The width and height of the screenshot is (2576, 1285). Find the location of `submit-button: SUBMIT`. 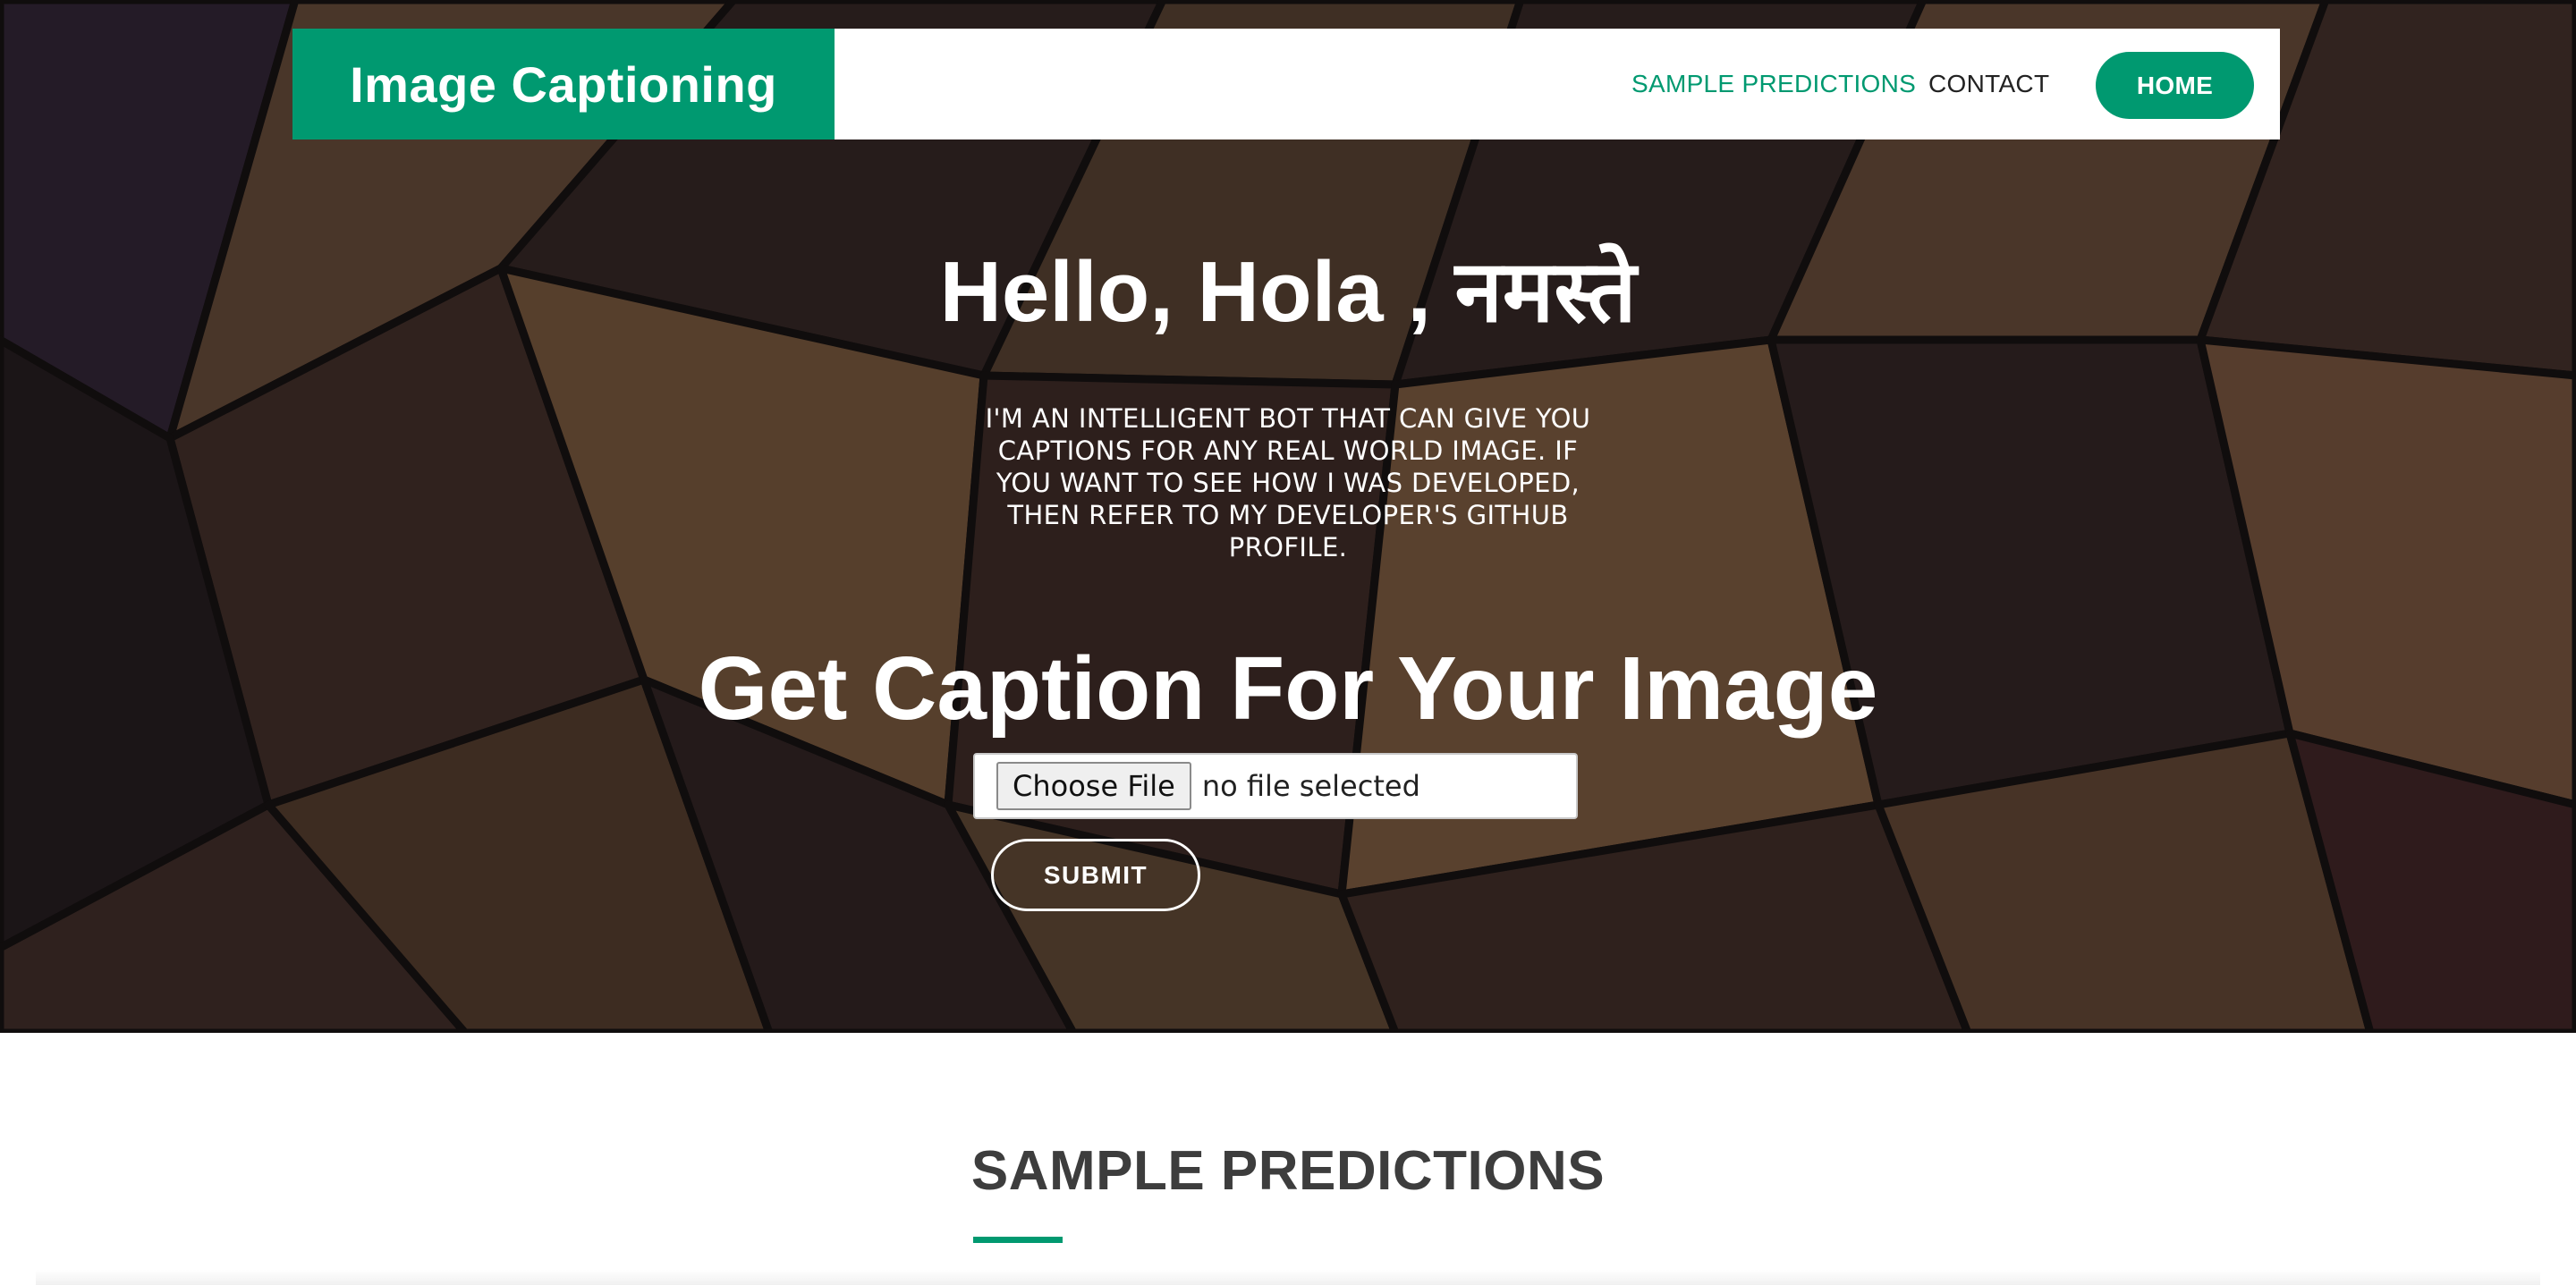

submit-button: SUBMIT is located at coordinates (1095, 875).